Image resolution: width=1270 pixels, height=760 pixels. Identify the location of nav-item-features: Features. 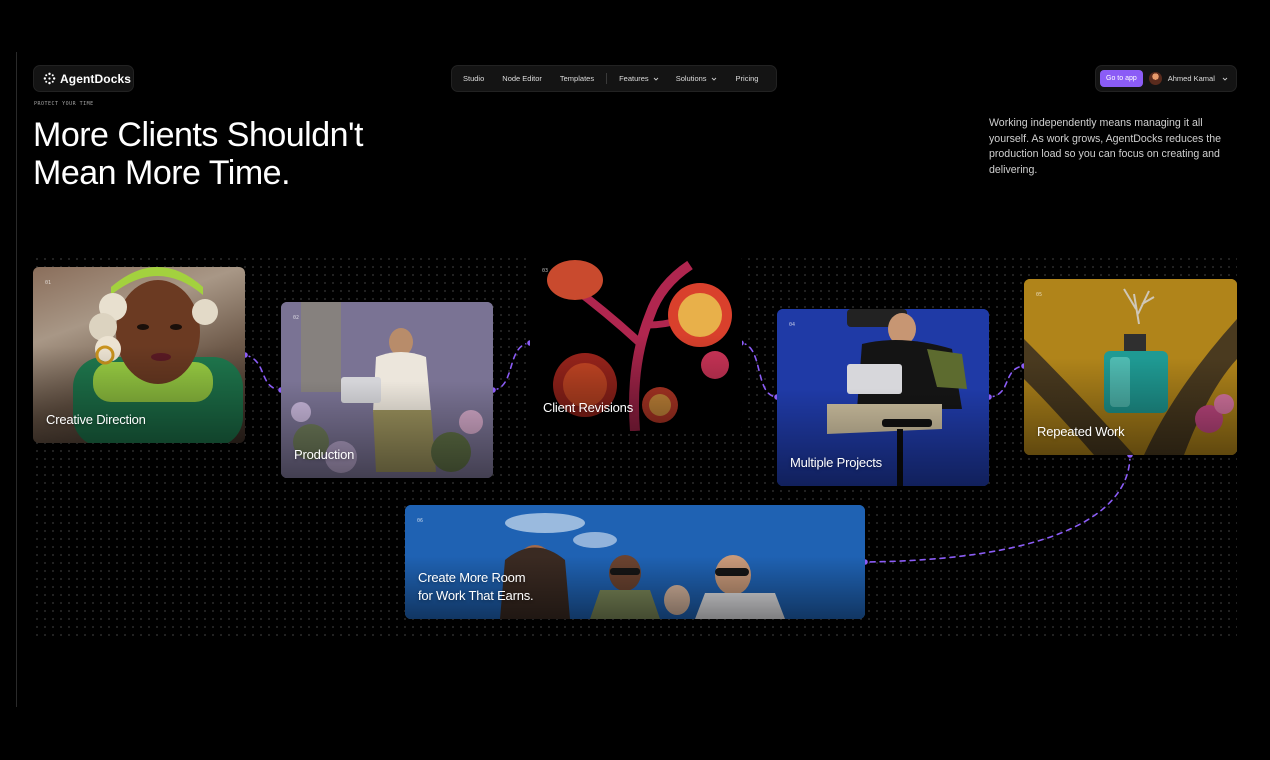
(639, 78).